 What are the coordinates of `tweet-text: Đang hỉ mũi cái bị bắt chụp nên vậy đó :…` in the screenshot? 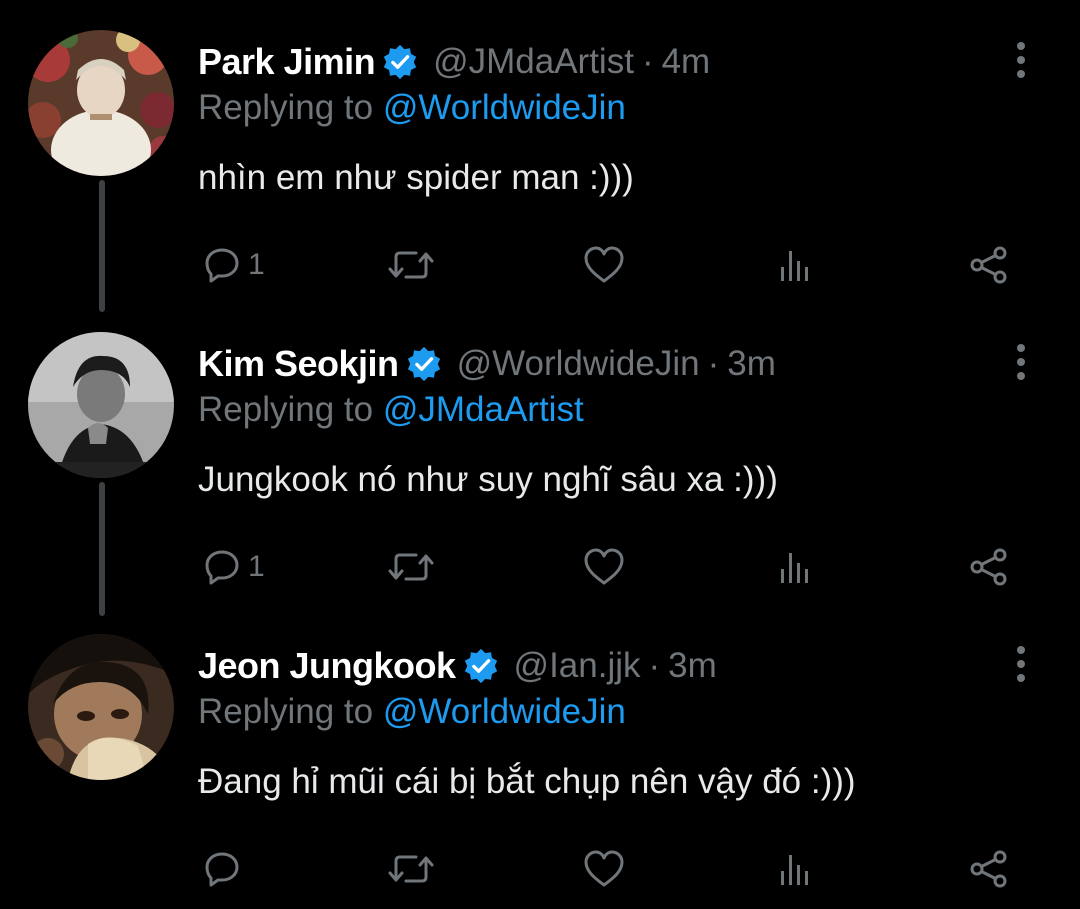 It's located at (527, 781).